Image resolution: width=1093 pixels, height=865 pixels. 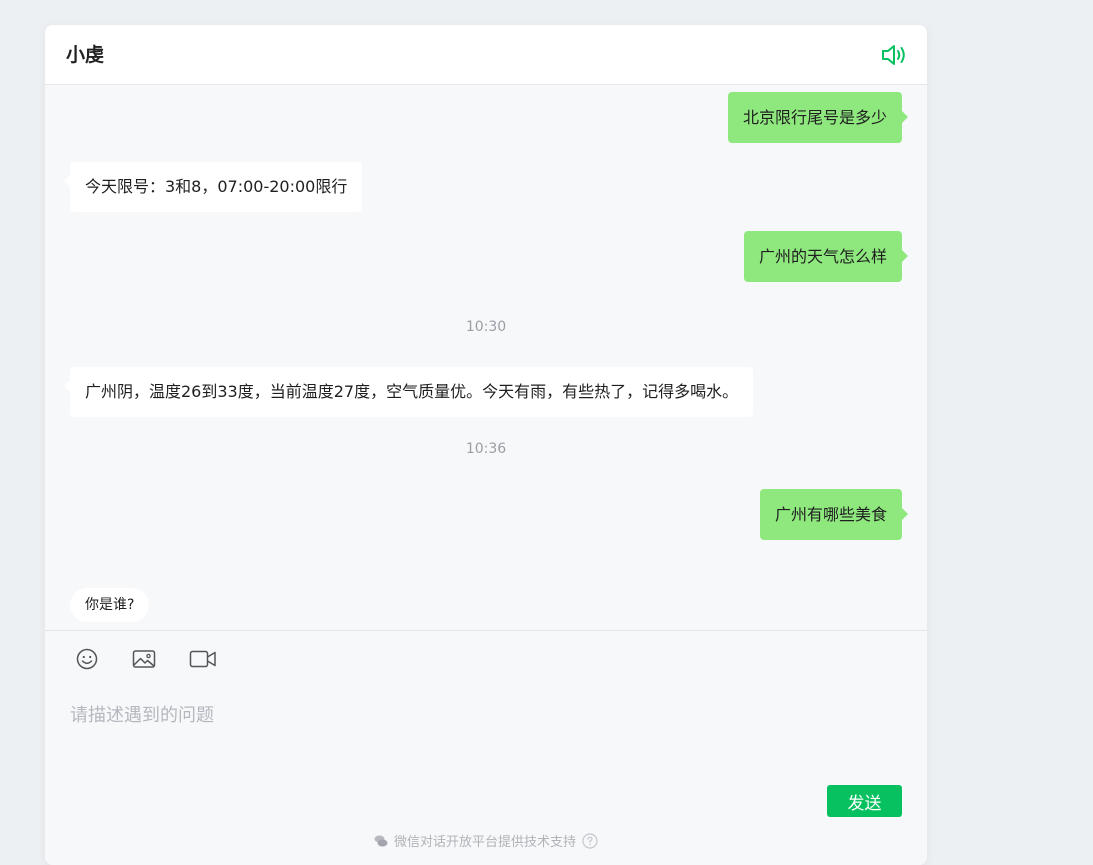 What do you see at coordinates (486, 449) in the screenshot?
I see `message-timestamp: 10:36` at bounding box center [486, 449].